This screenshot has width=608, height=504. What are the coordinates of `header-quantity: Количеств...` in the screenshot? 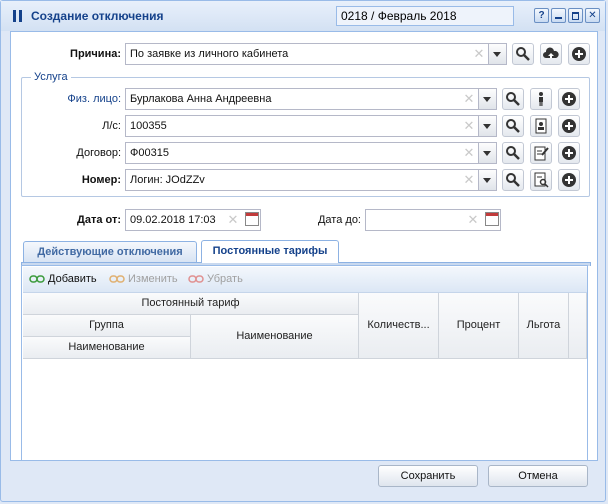 It's located at (399, 326).